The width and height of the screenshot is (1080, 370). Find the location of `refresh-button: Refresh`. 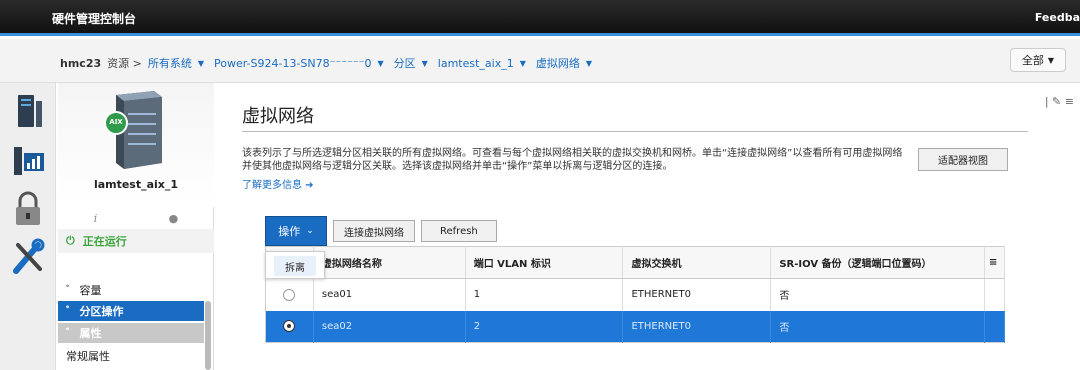

refresh-button: Refresh is located at coordinates (459, 231).